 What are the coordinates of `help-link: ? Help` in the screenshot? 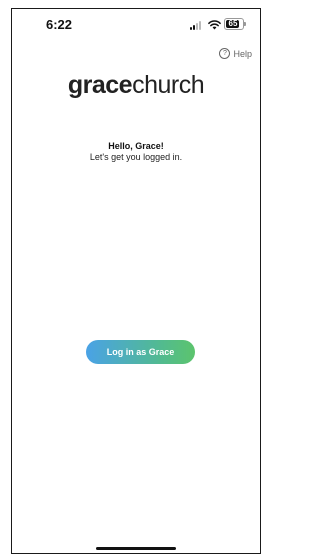 It's located at (235, 53).